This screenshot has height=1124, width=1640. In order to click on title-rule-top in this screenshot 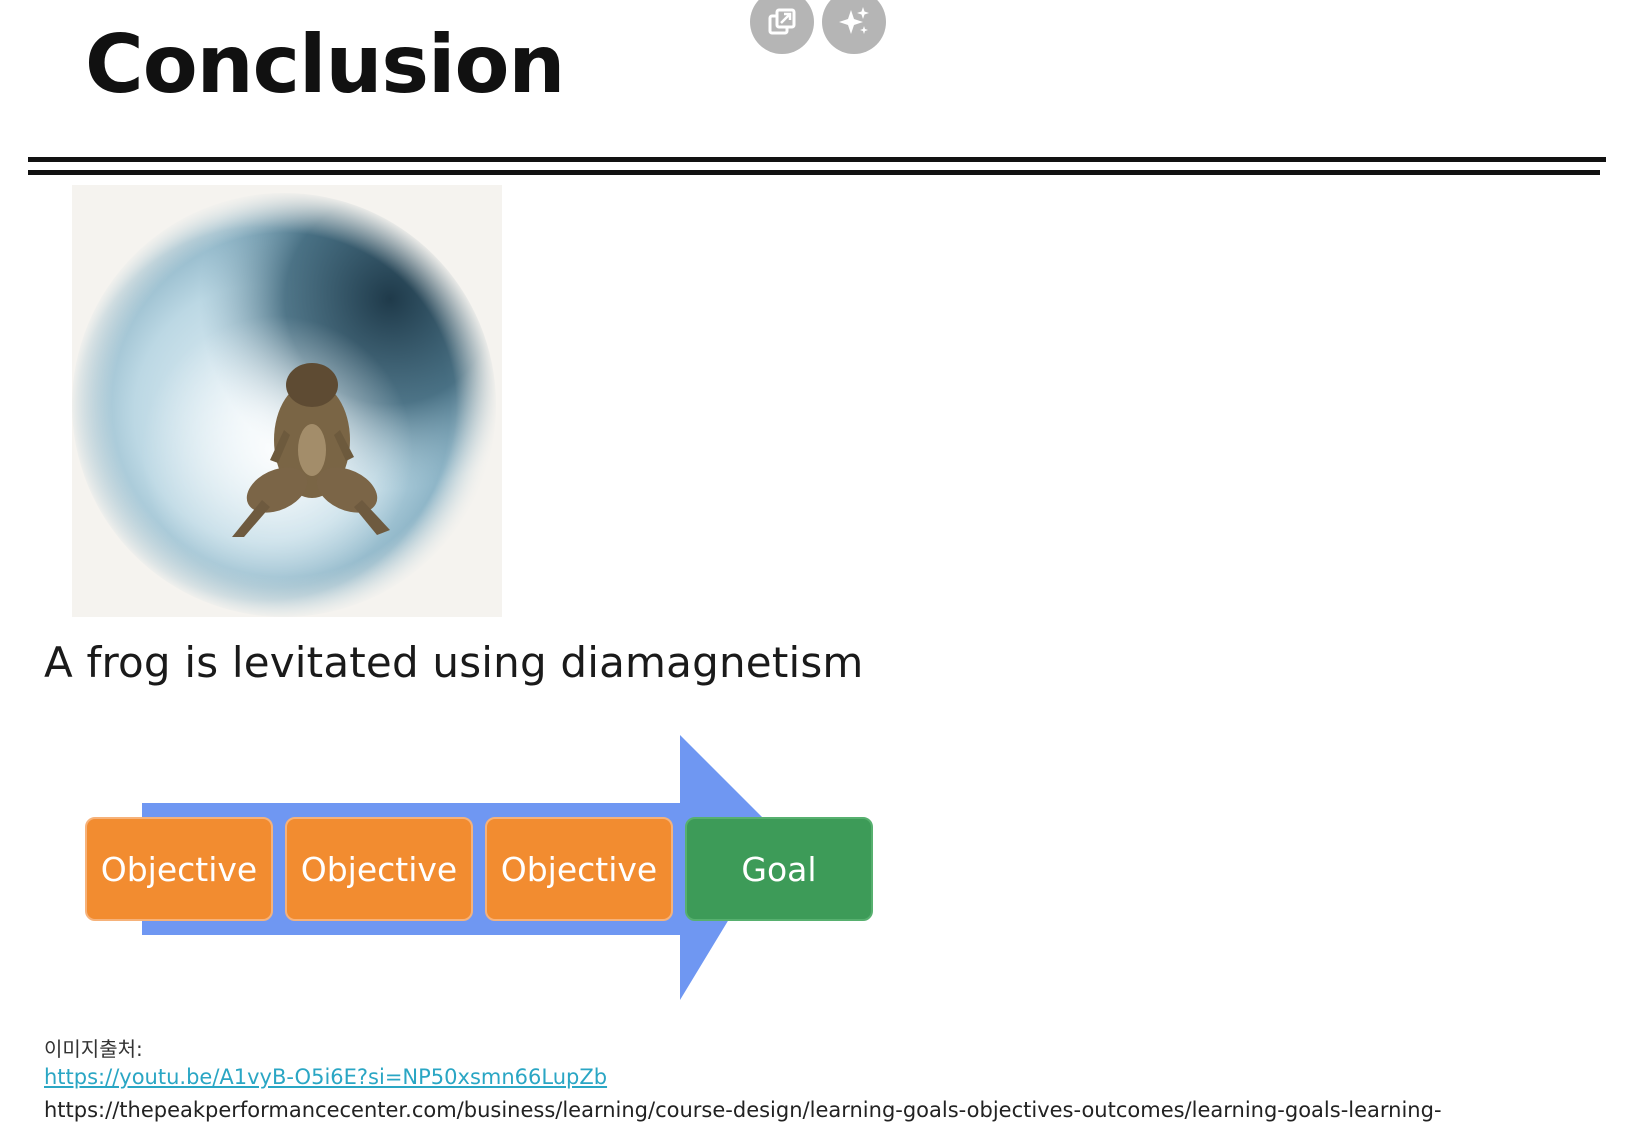, I will do `click(817, 159)`.